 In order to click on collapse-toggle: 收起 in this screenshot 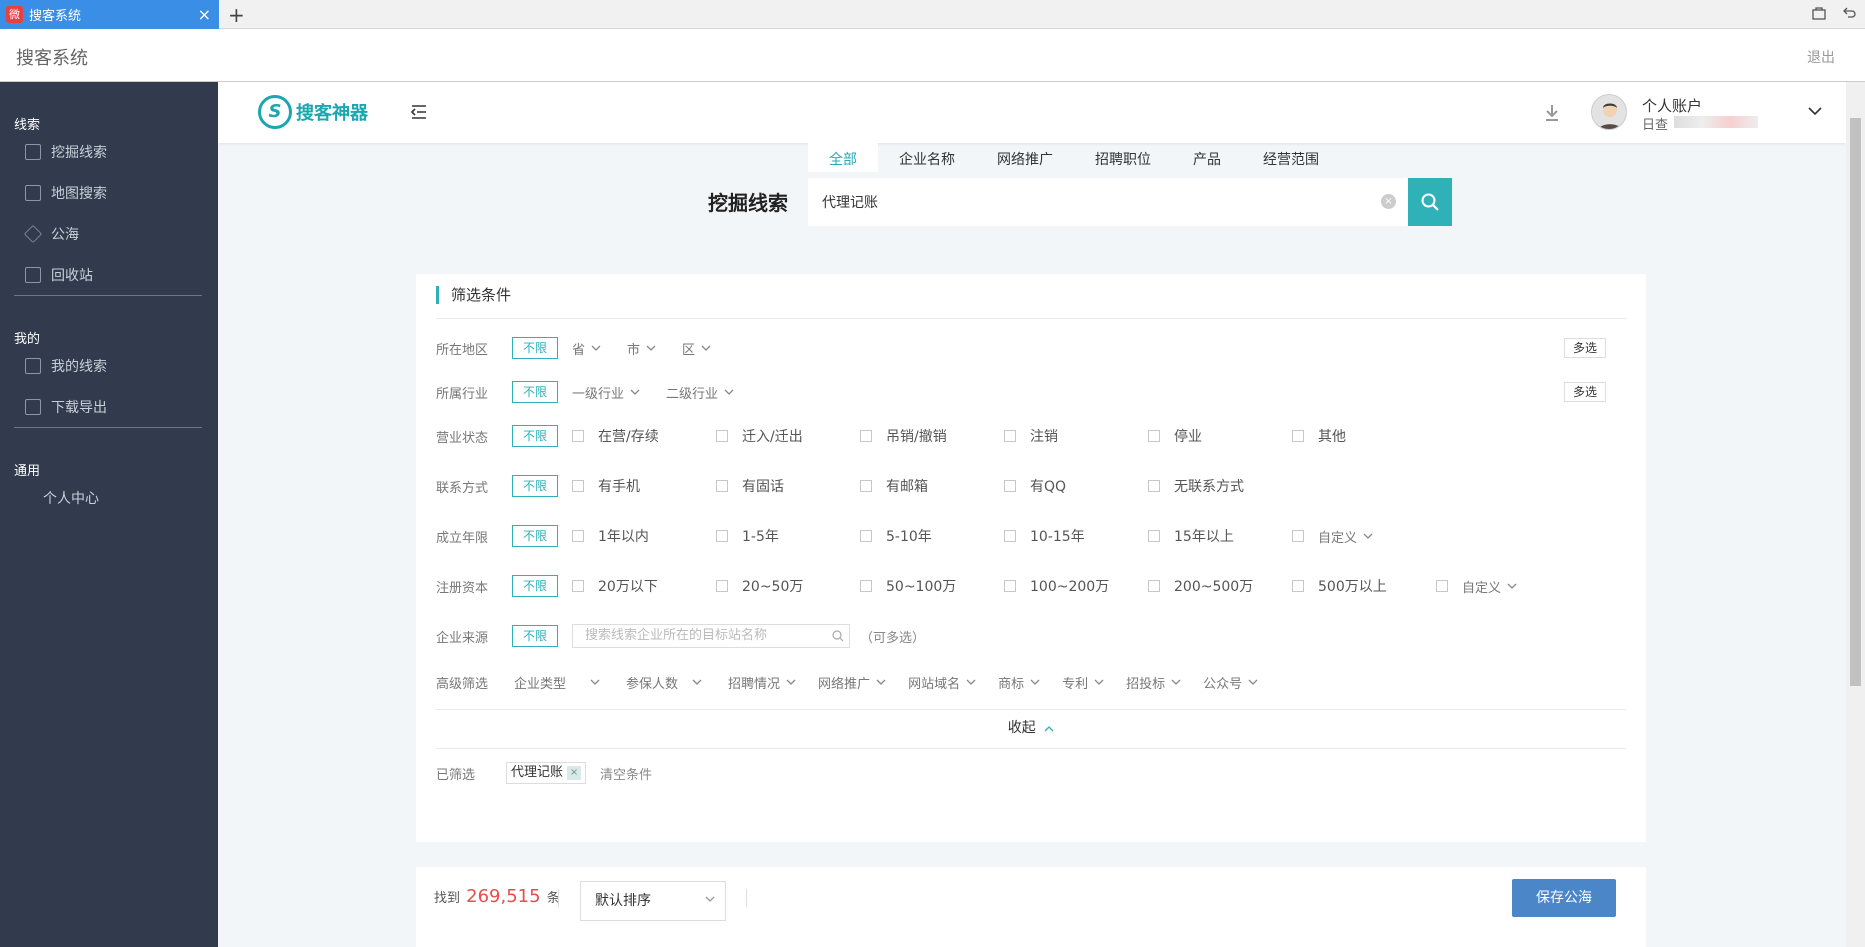, I will do `click(1031, 727)`.